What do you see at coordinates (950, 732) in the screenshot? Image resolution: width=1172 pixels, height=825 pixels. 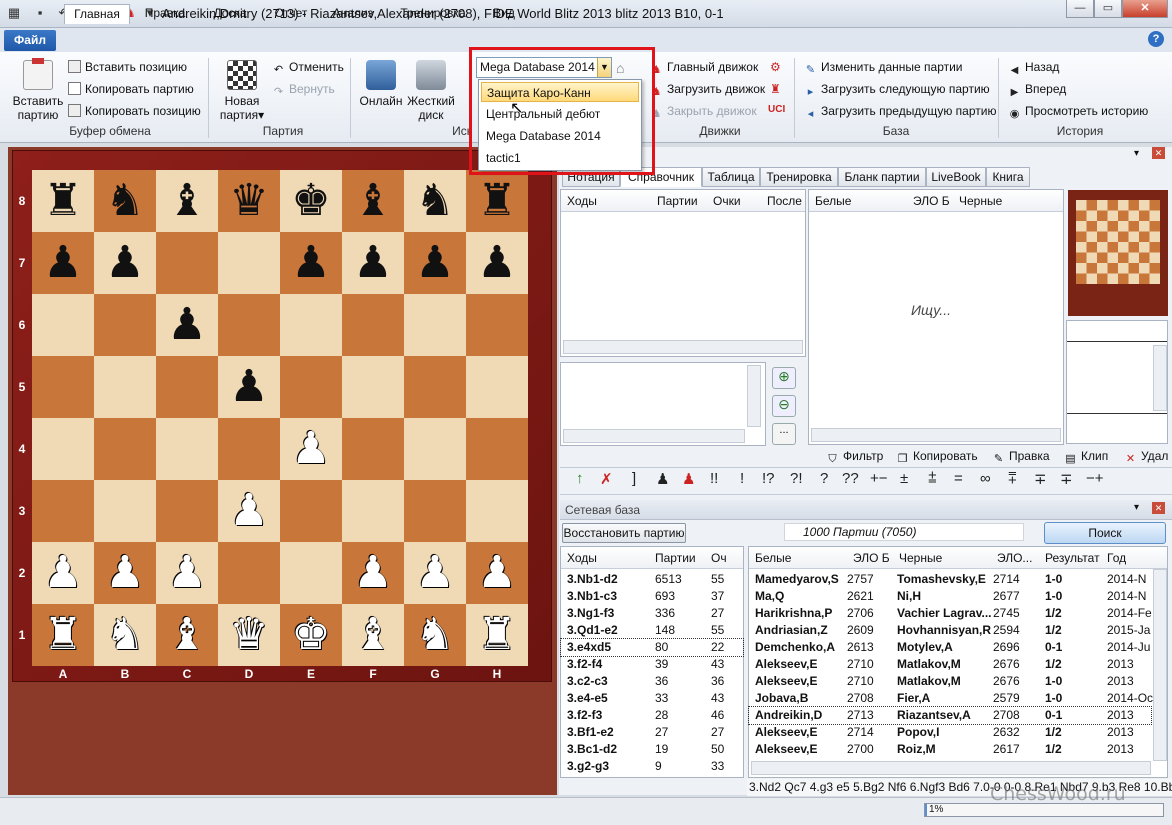 I see `table-row: Alekseev,E 2714 Popov,I 2632 1/2 2013` at bounding box center [950, 732].